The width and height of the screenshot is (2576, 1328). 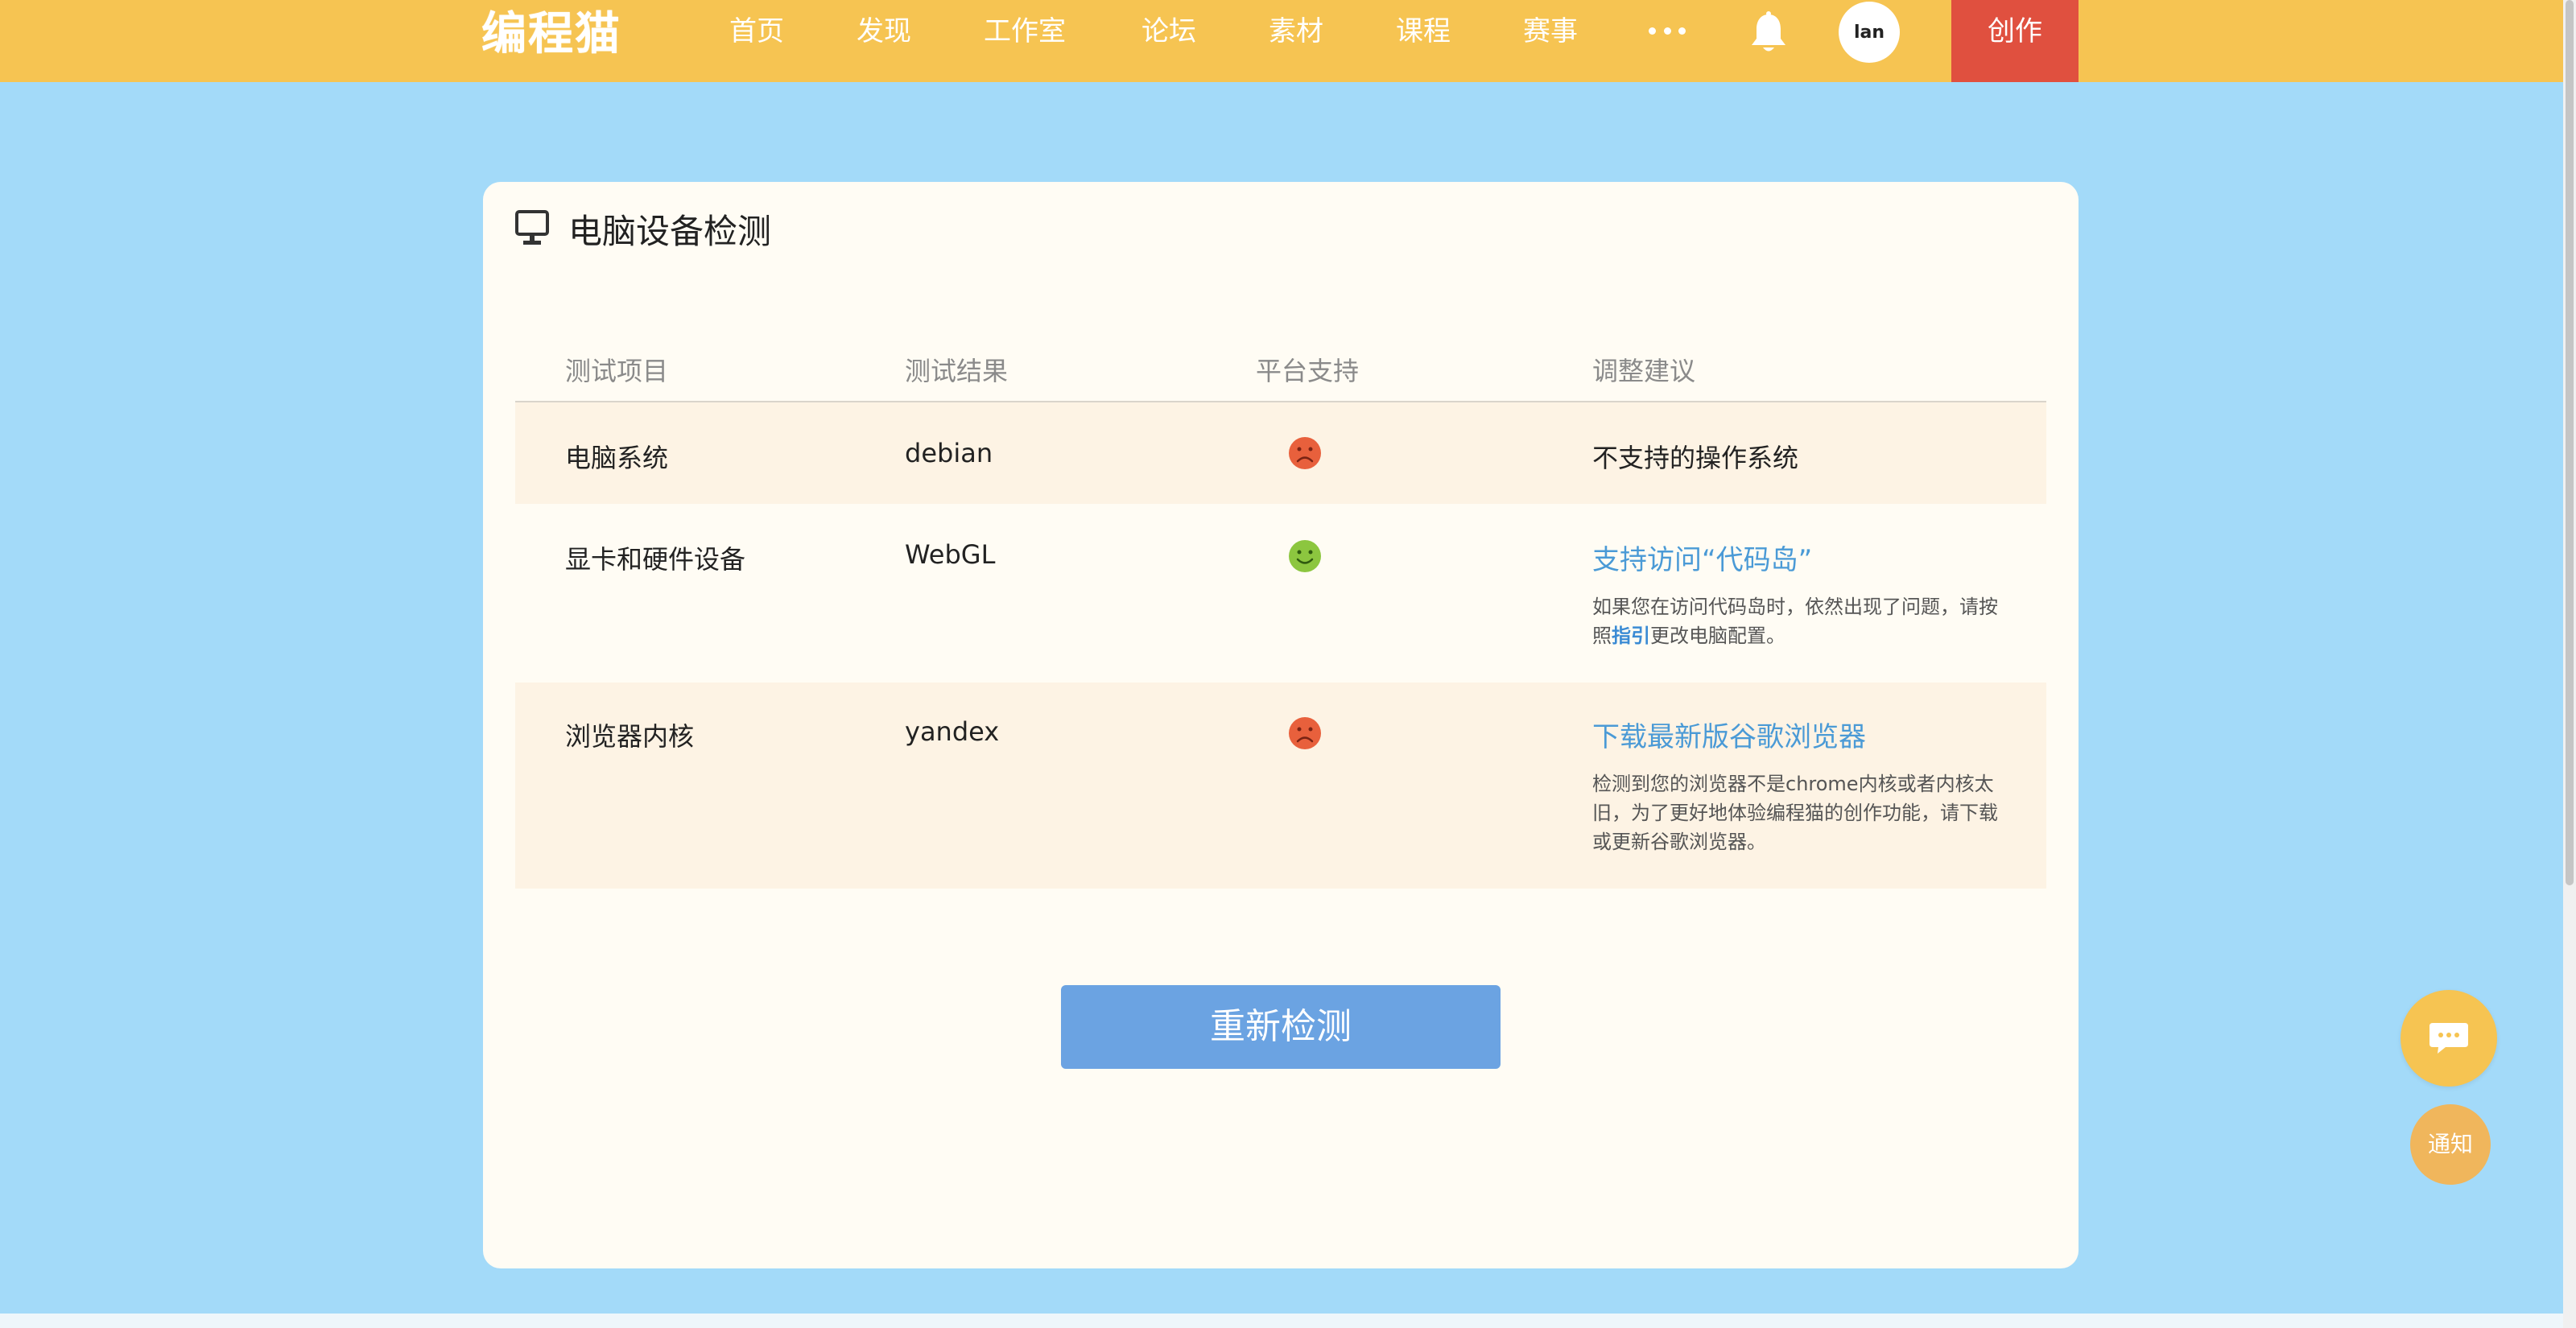 What do you see at coordinates (957, 371) in the screenshot?
I see `column-header: 测试结果` at bounding box center [957, 371].